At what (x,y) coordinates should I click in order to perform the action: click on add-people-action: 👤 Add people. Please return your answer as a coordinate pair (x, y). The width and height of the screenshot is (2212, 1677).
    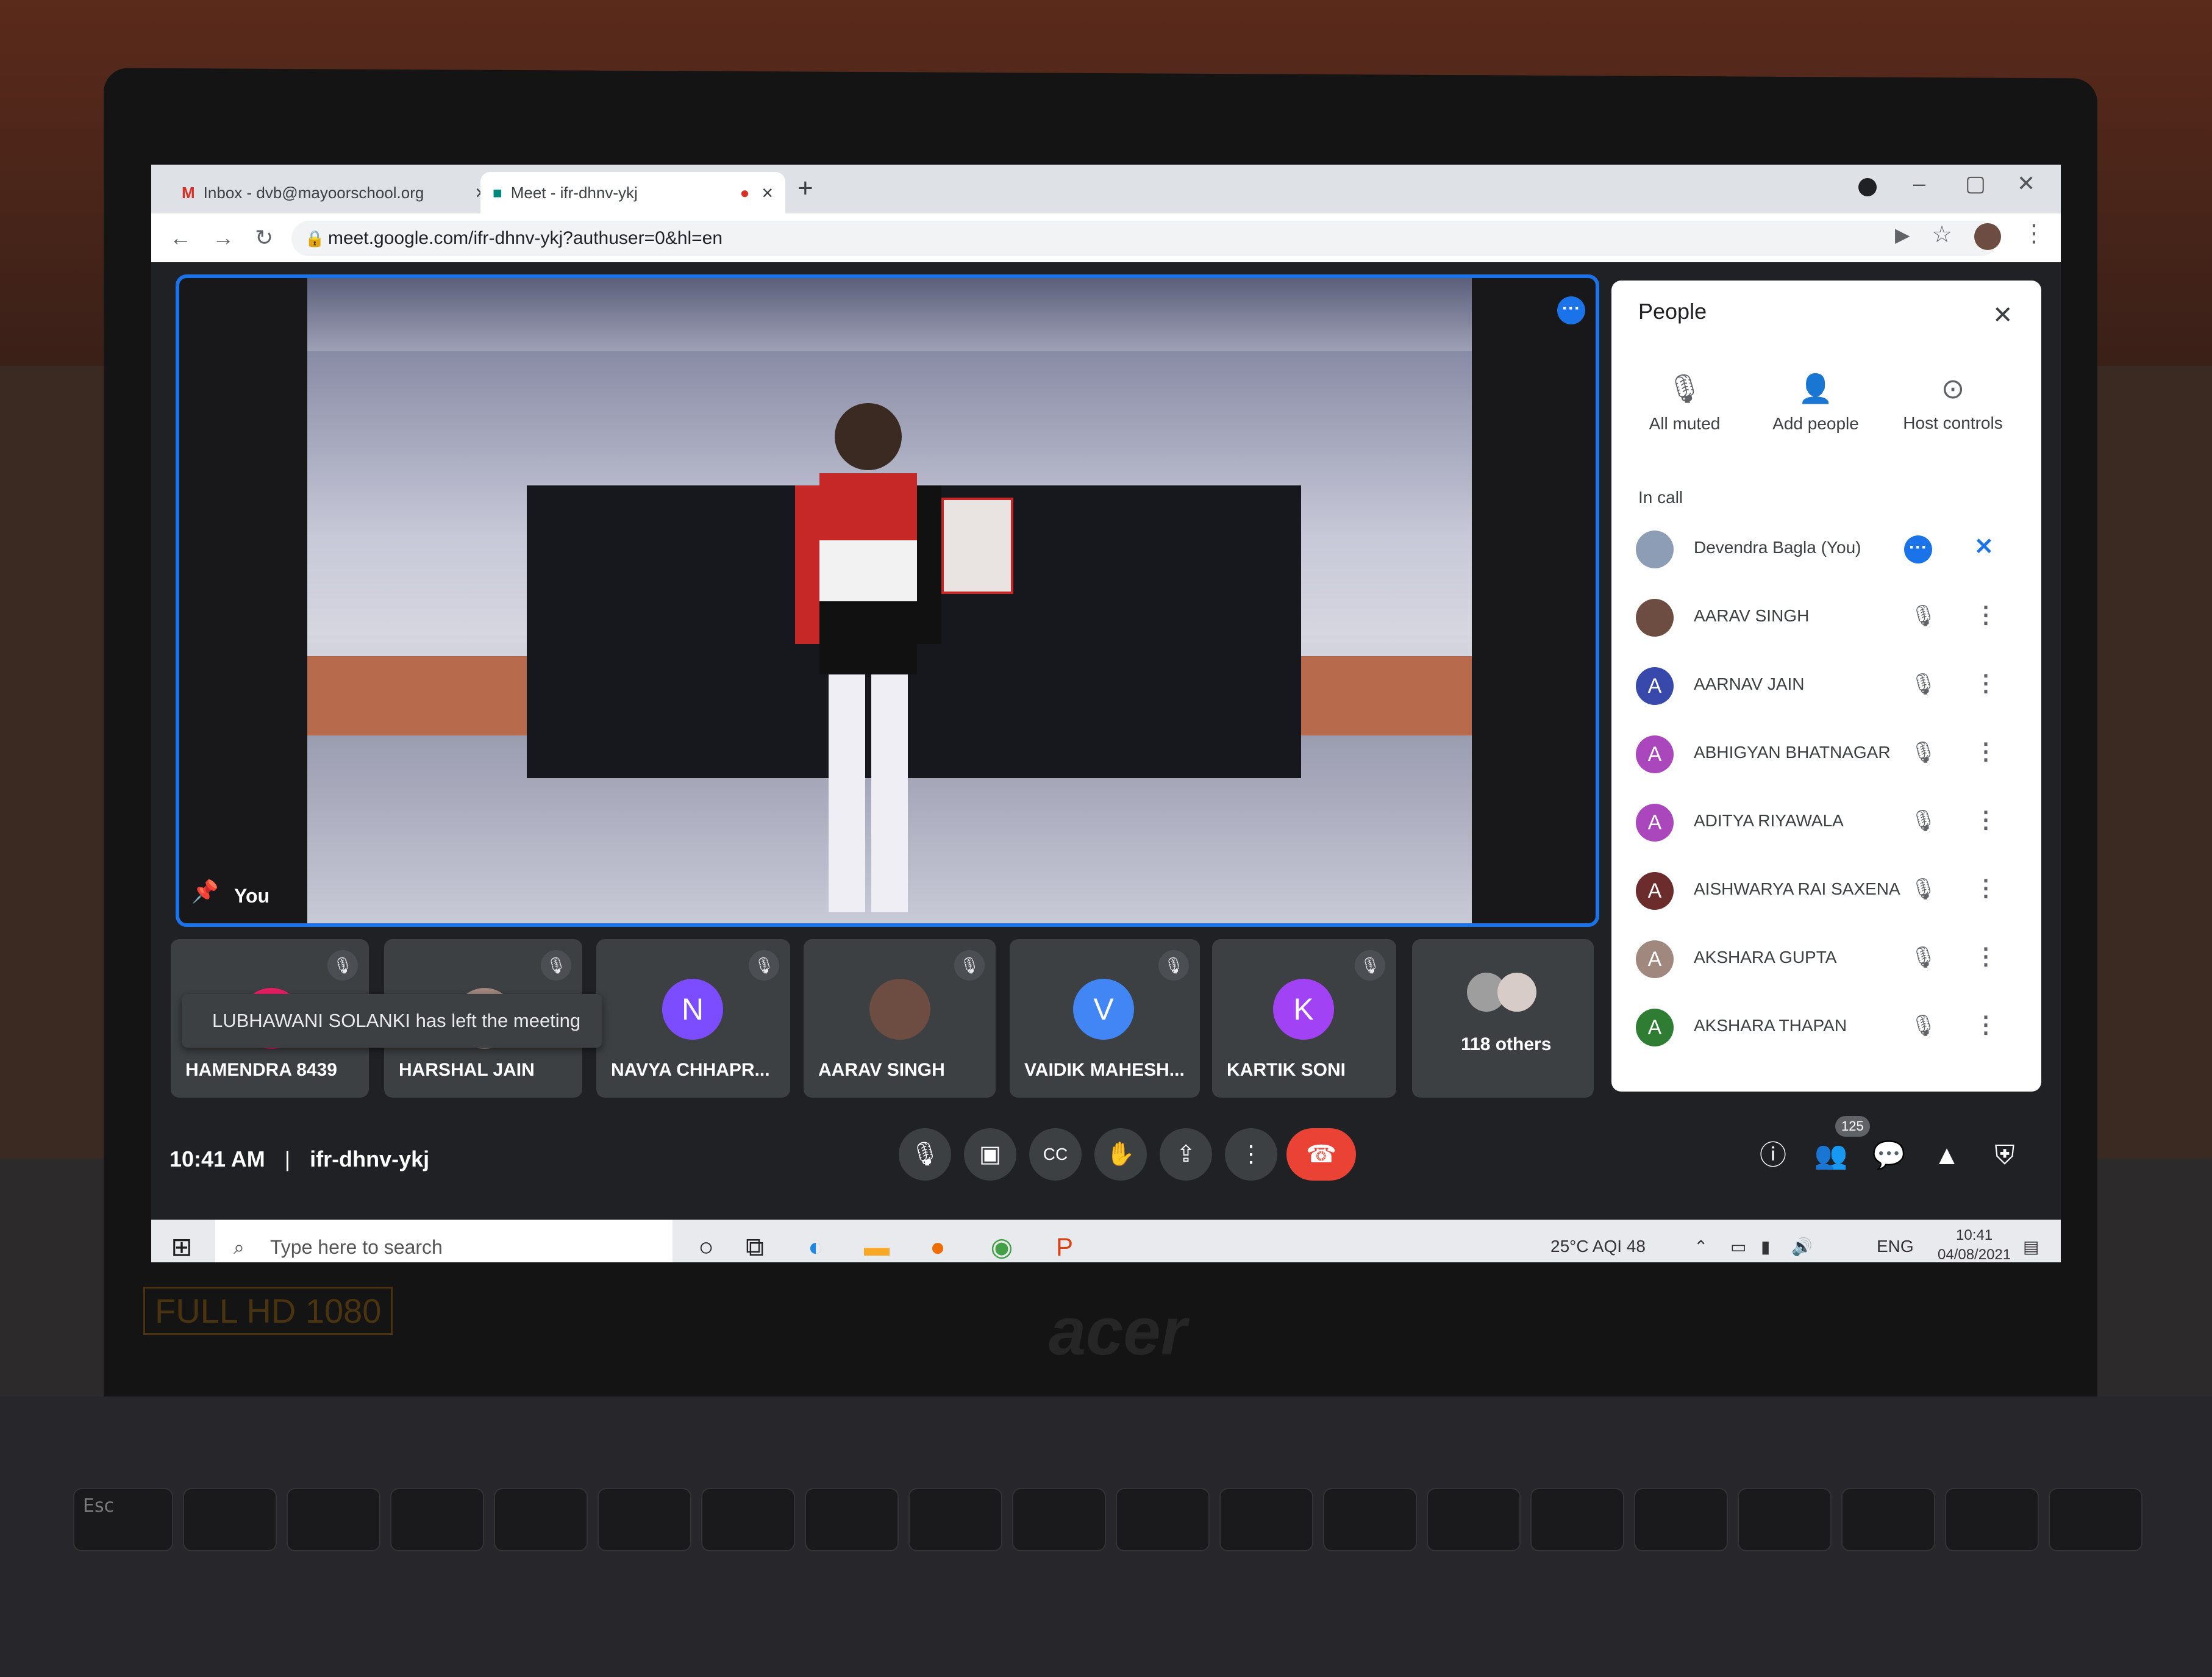
    Looking at the image, I should click on (1816, 403).